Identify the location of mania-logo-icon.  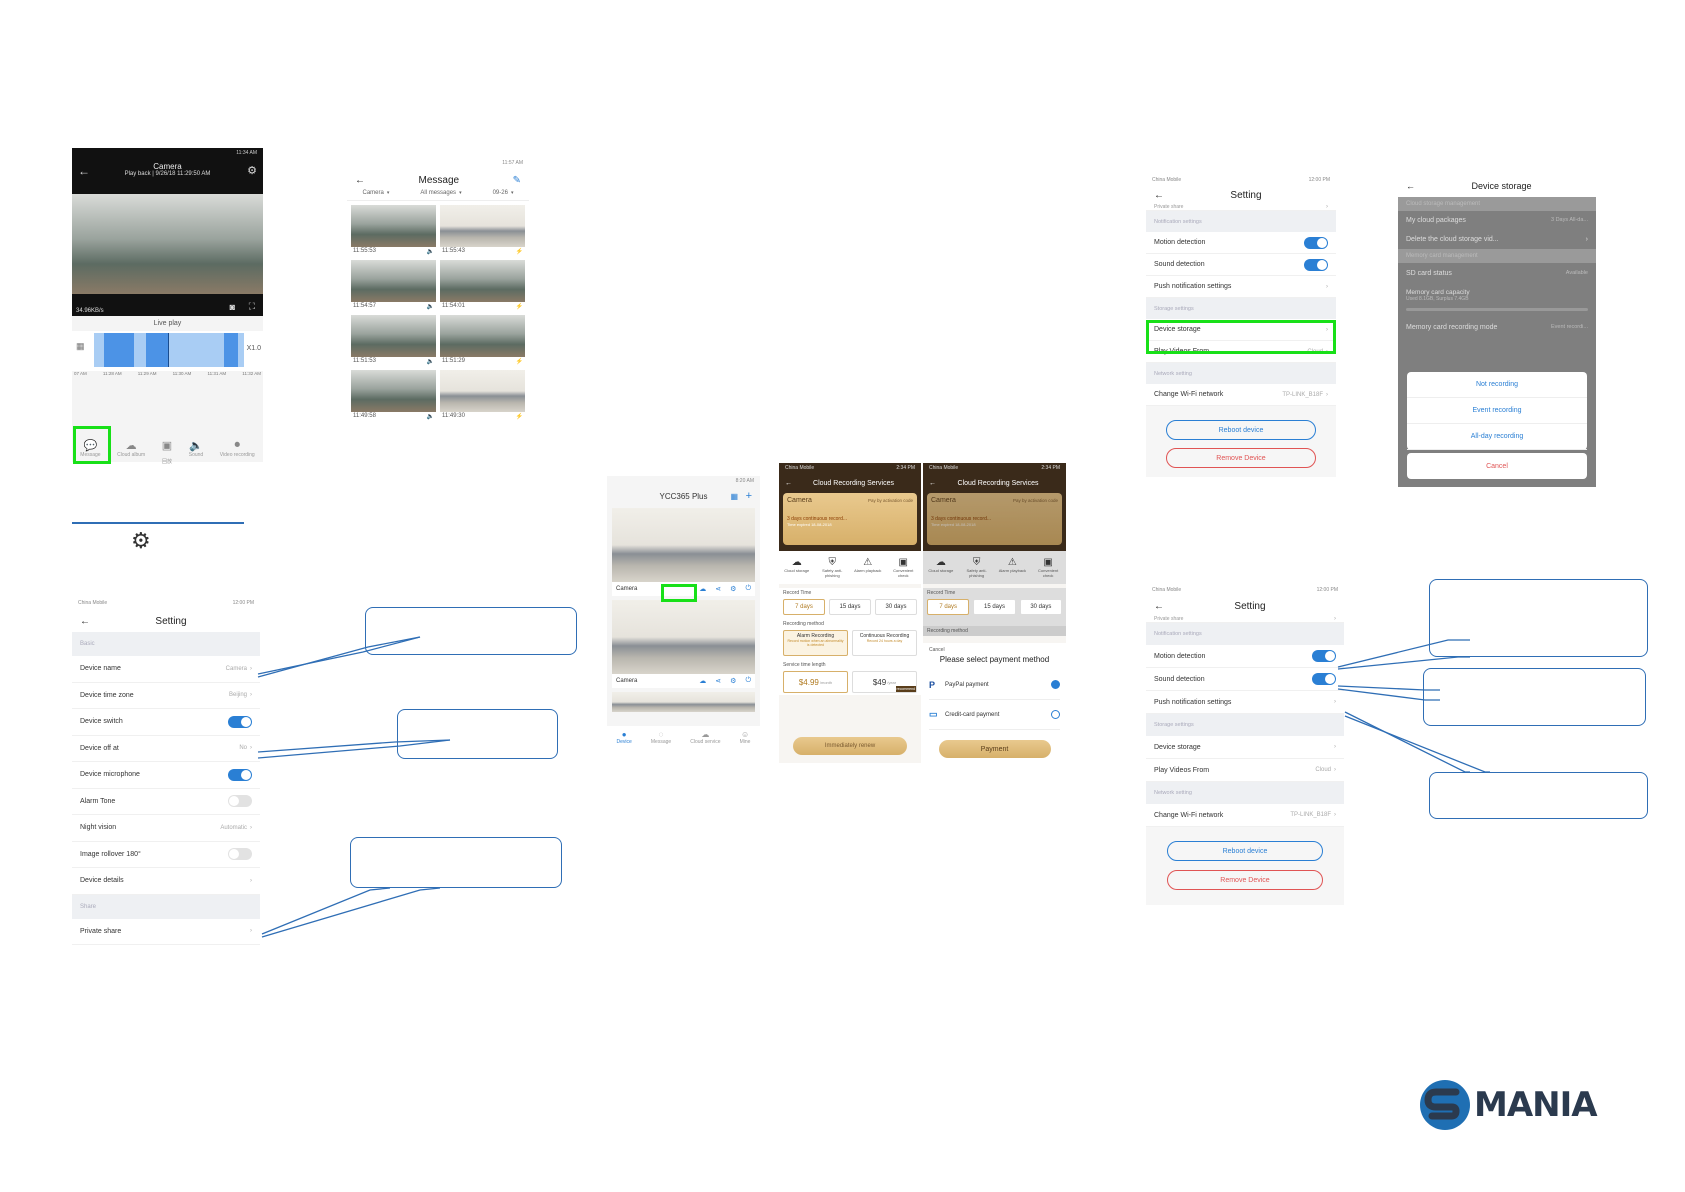
(1445, 1105).